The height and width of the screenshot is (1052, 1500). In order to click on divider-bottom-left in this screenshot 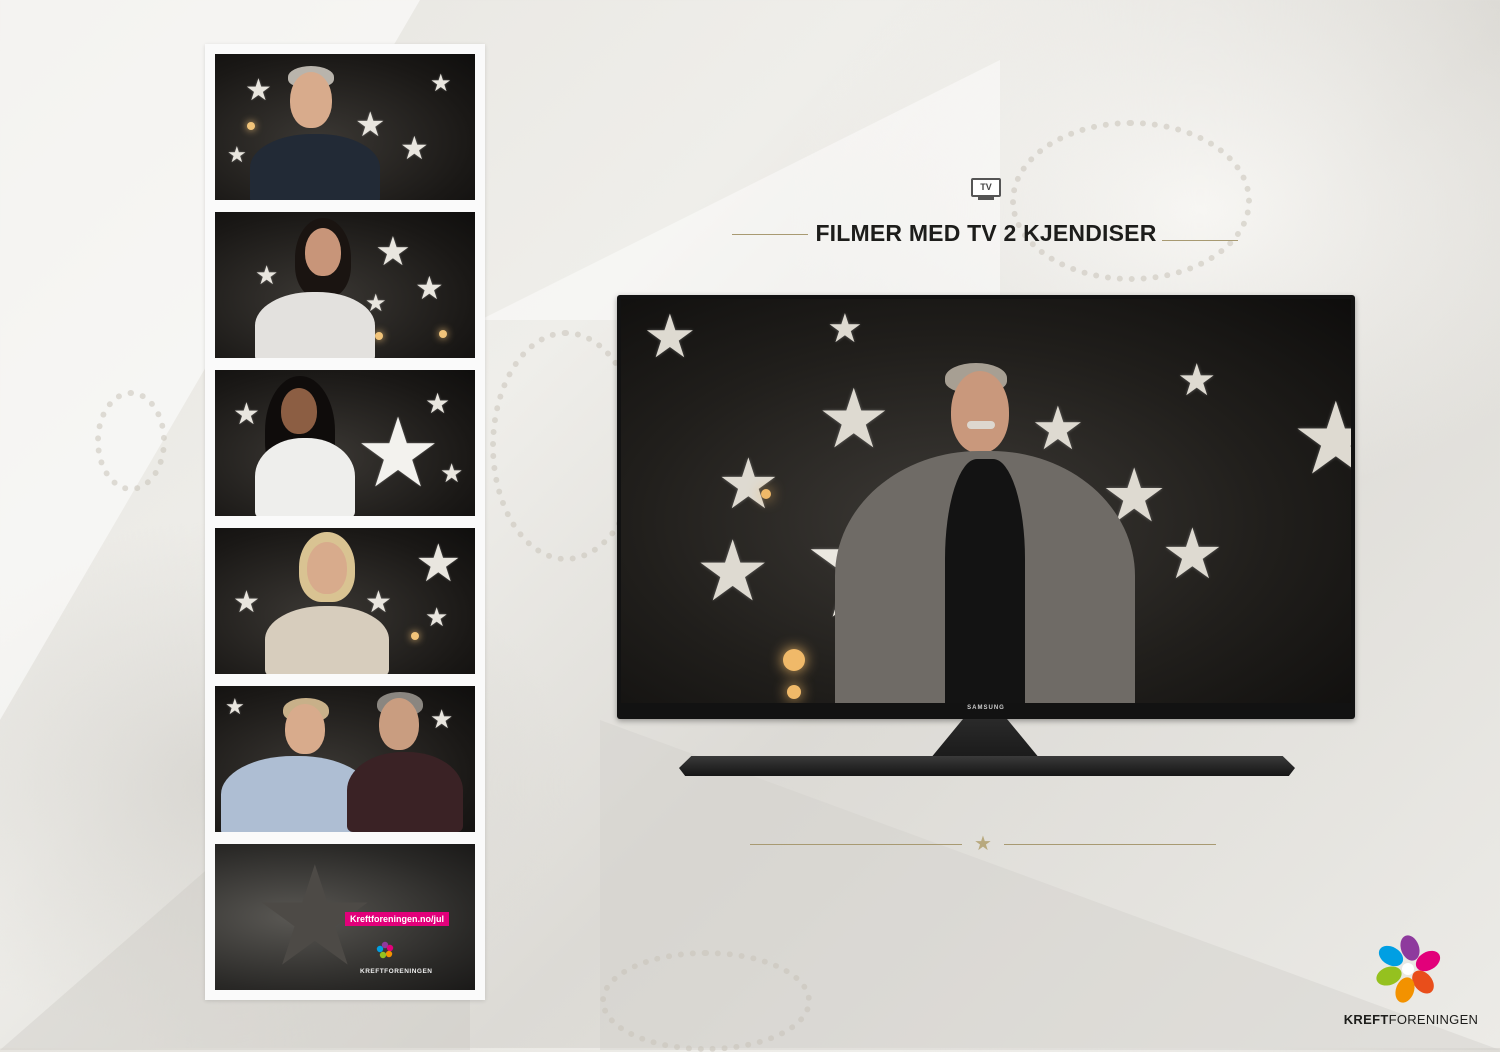, I will do `click(856, 844)`.